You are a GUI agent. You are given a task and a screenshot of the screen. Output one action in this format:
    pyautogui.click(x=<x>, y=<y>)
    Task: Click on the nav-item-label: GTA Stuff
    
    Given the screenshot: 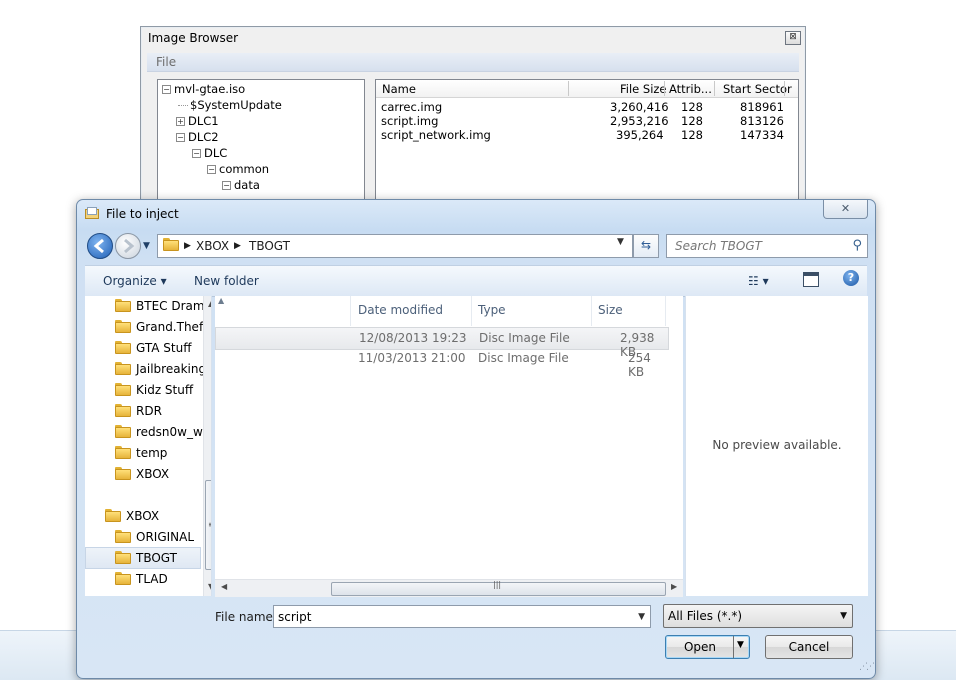 What is the action you would take?
    pyautogui.click(x=164, y=348)
    